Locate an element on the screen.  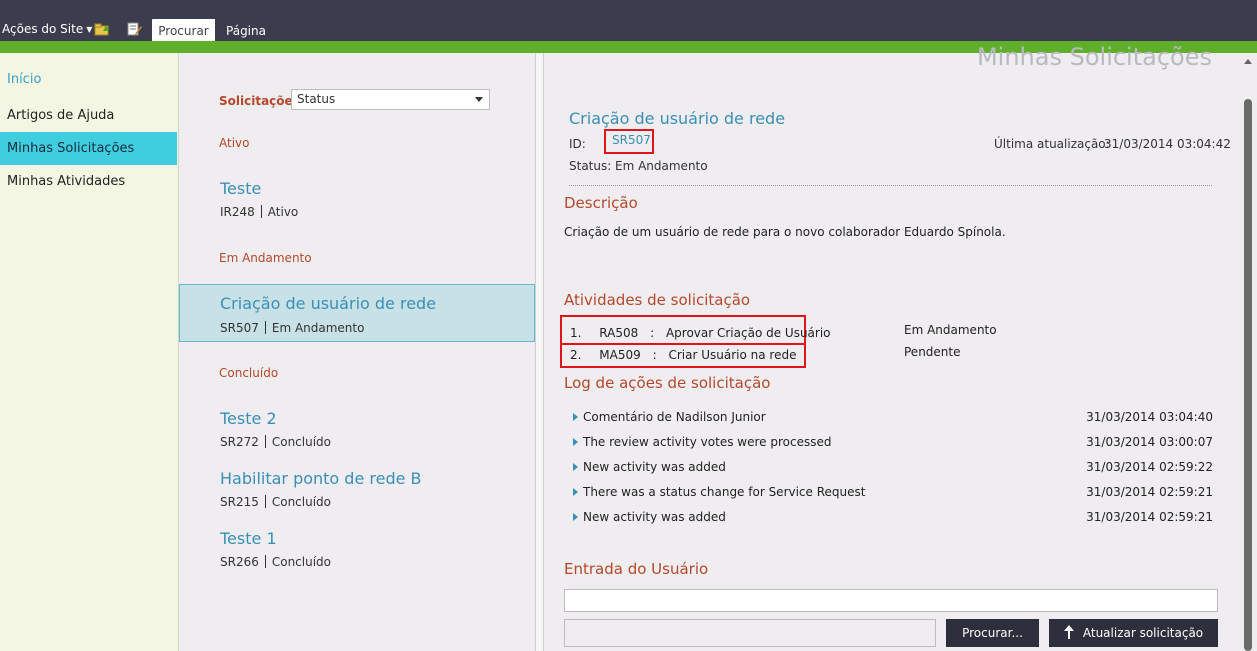
user-comment-input is located at coordinates (891, 600).